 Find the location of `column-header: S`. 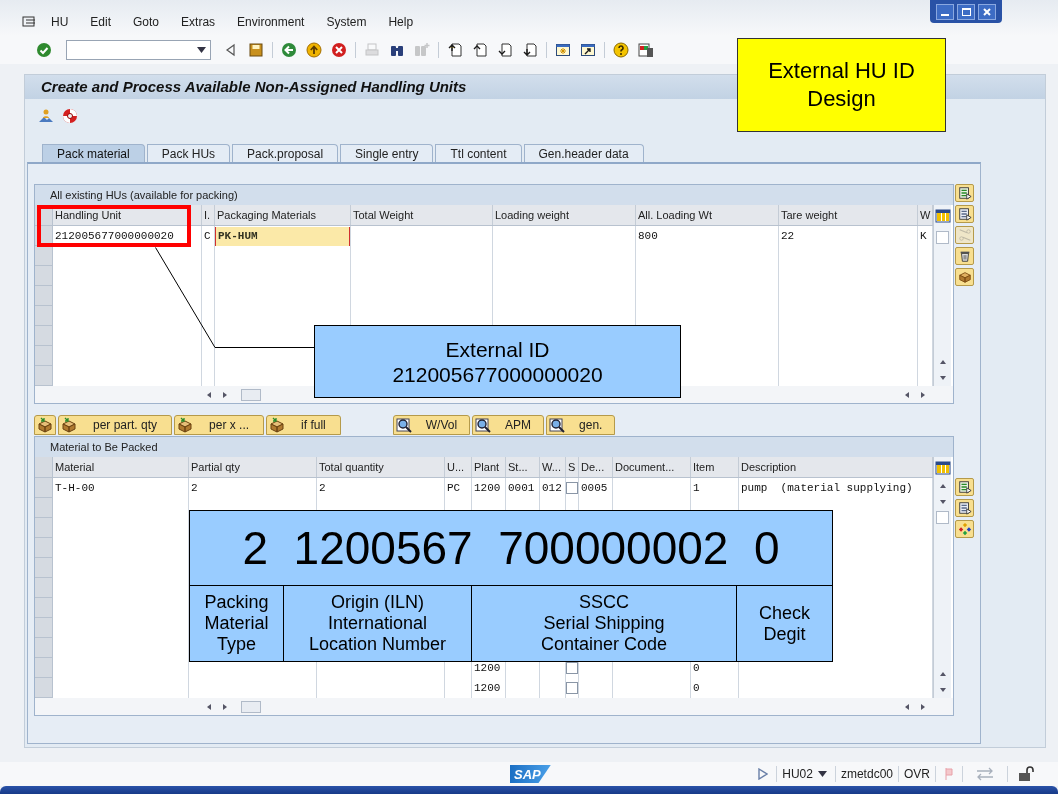

column-header: S is located at coordinates (572, 467).